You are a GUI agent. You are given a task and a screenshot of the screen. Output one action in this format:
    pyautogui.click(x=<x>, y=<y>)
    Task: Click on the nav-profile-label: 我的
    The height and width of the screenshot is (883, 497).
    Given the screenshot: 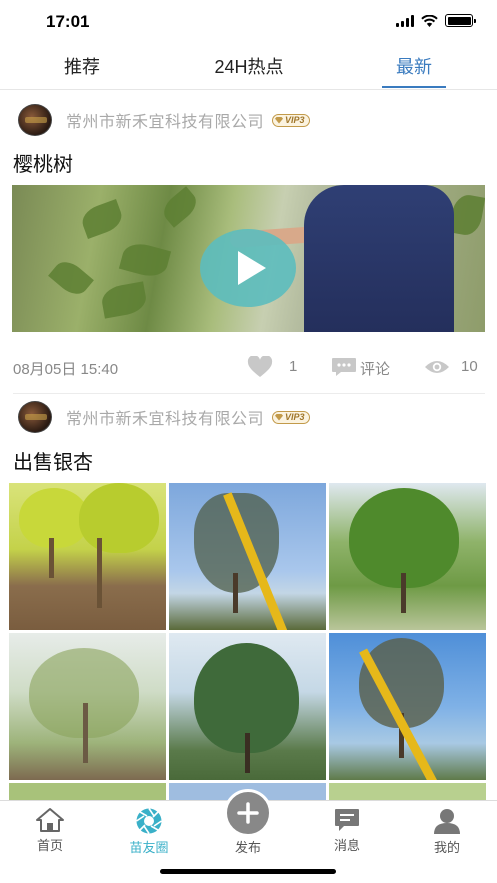 What is the action you would take?
    pyautogui.click(x=446, y=847)
    